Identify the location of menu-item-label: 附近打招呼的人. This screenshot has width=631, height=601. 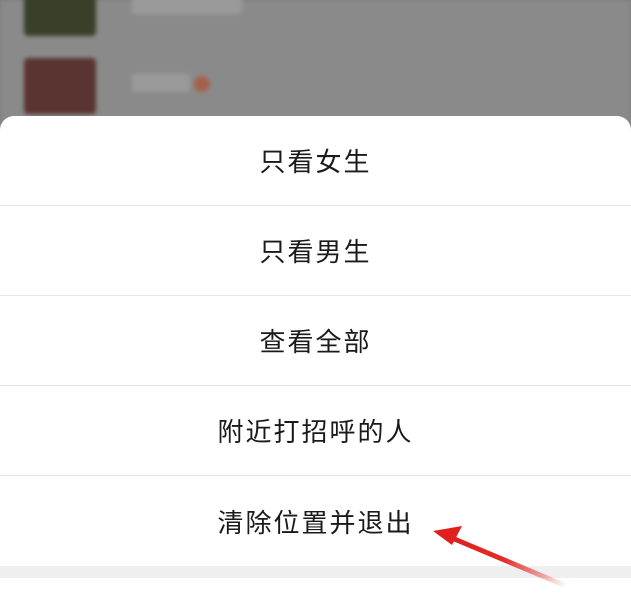
(315, 433).